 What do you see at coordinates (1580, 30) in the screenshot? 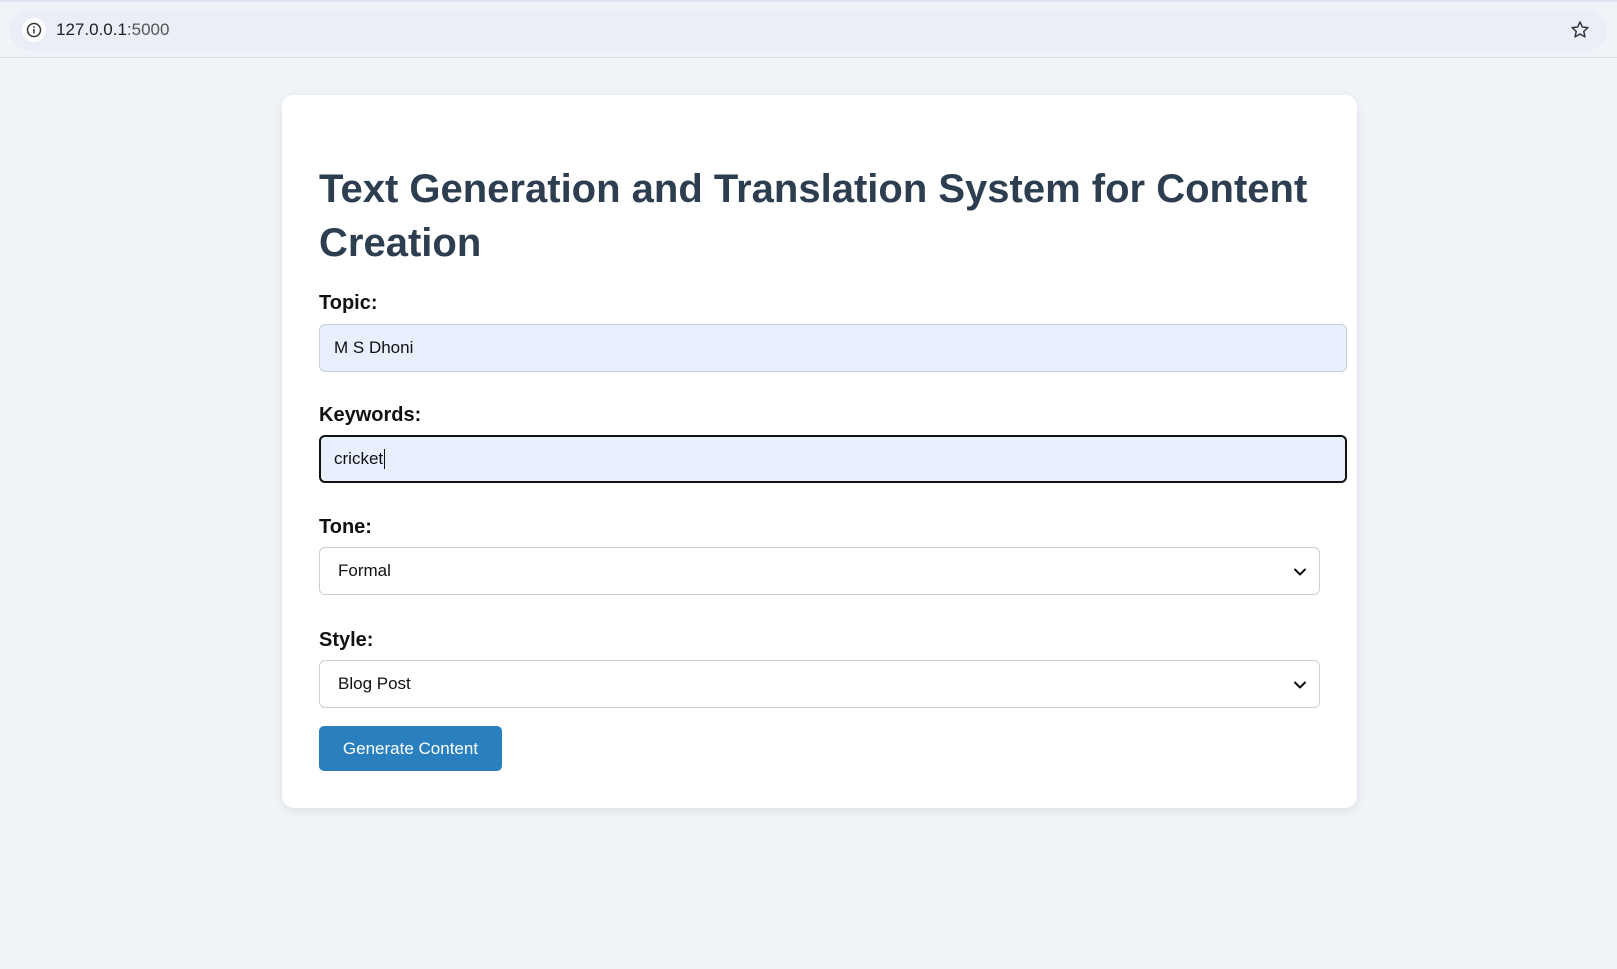
I see `star-icon` at bounding box center [1580, 30].